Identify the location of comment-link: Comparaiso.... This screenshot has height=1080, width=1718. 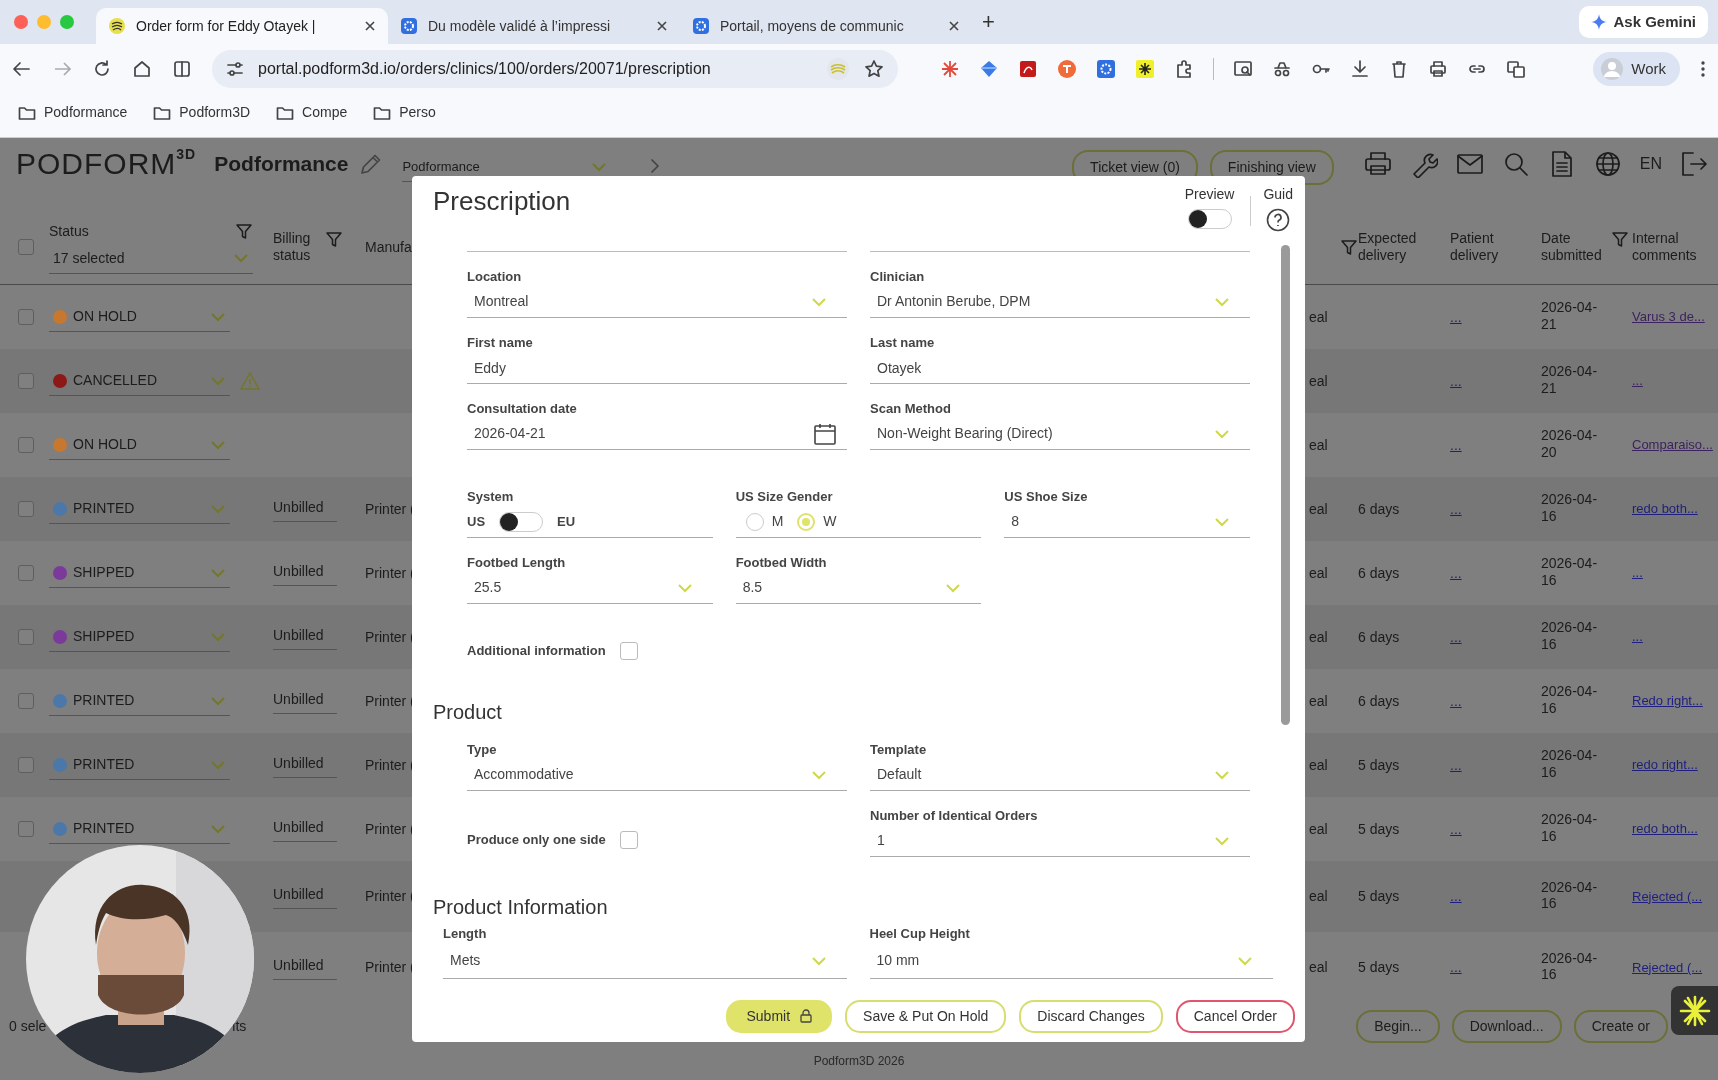
(1672, 445).